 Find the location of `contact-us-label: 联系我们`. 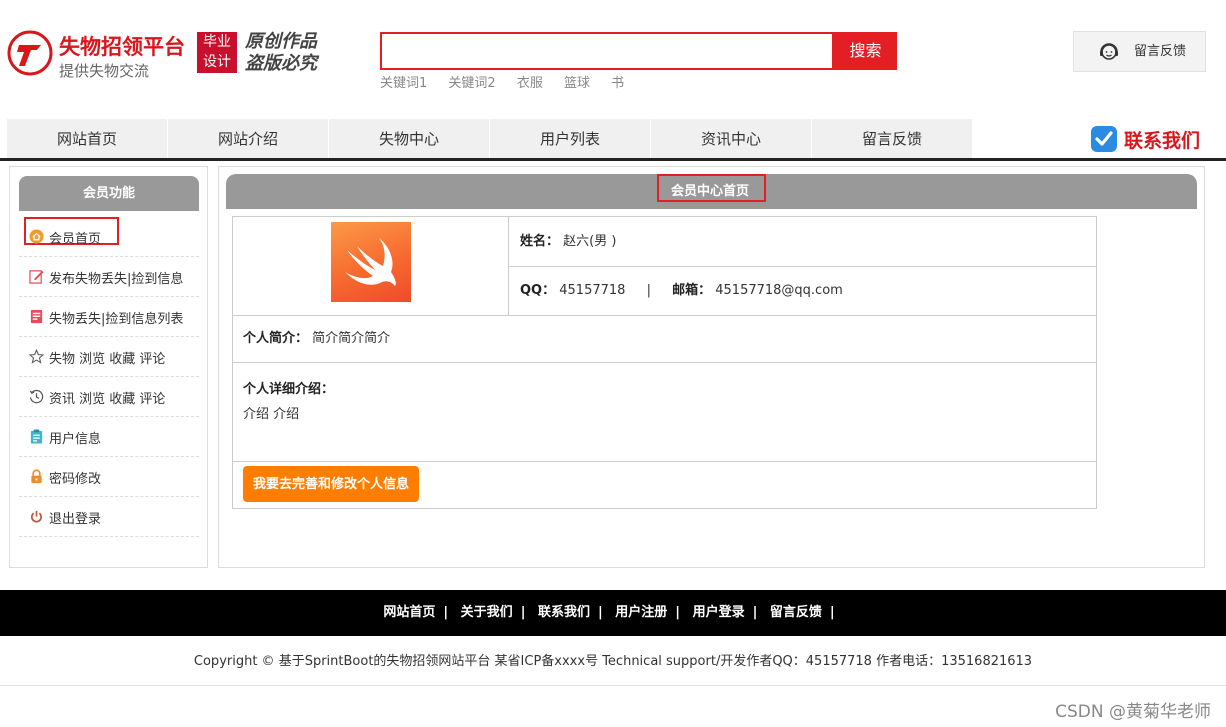

contact-us-label: 联系我们 is located at coordinates (1162, 141).